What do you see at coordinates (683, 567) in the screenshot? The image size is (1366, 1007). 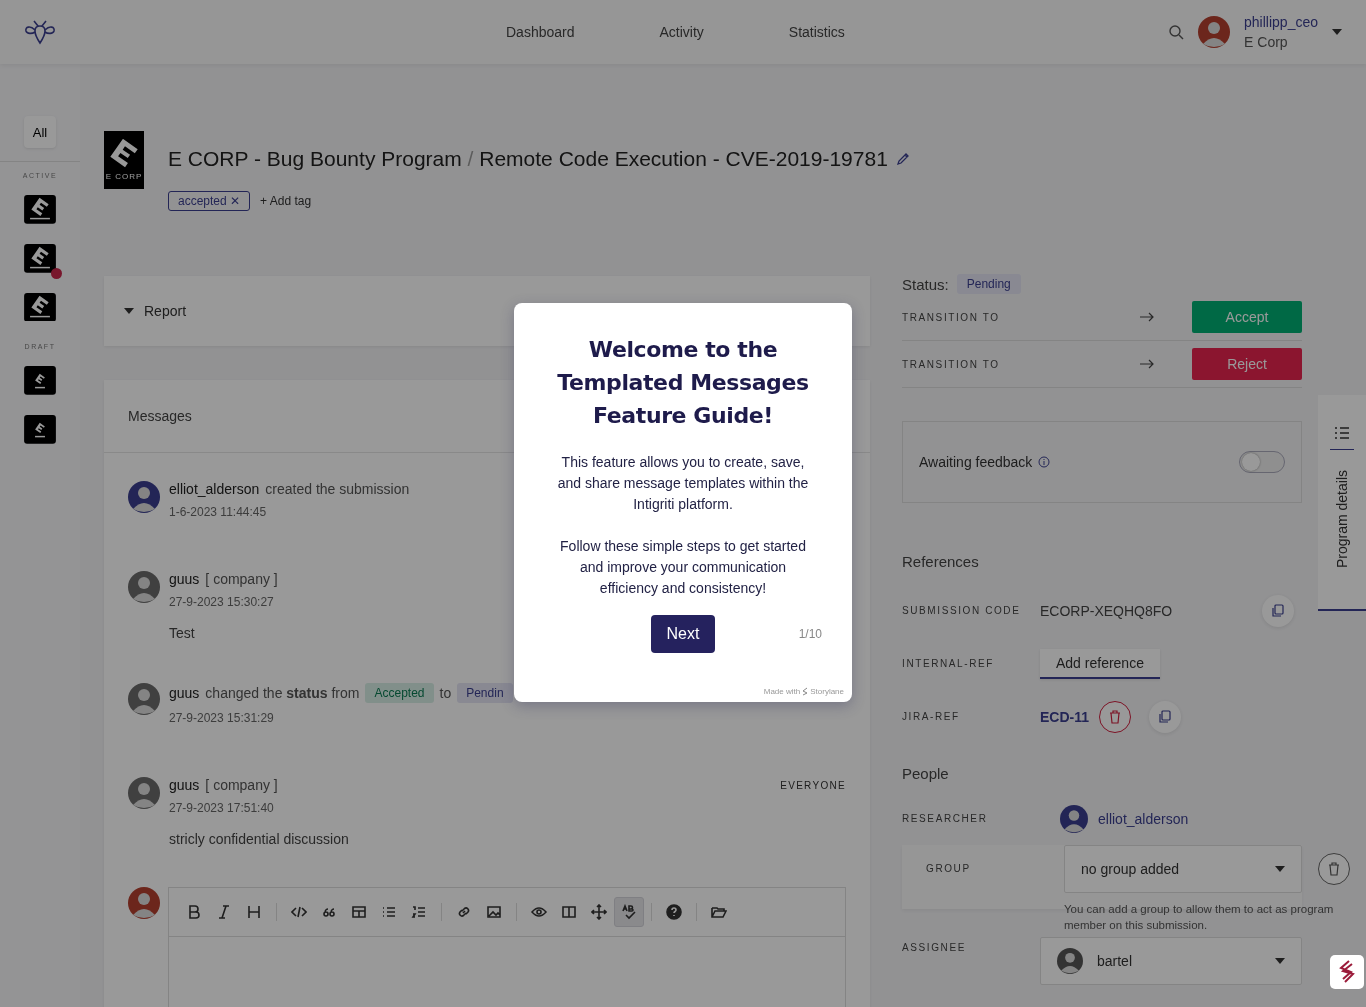 I see `dialog-text: Follow these simple steps to get started and improve your communication efficiency and consistency!` at bounding box center [683, 567].